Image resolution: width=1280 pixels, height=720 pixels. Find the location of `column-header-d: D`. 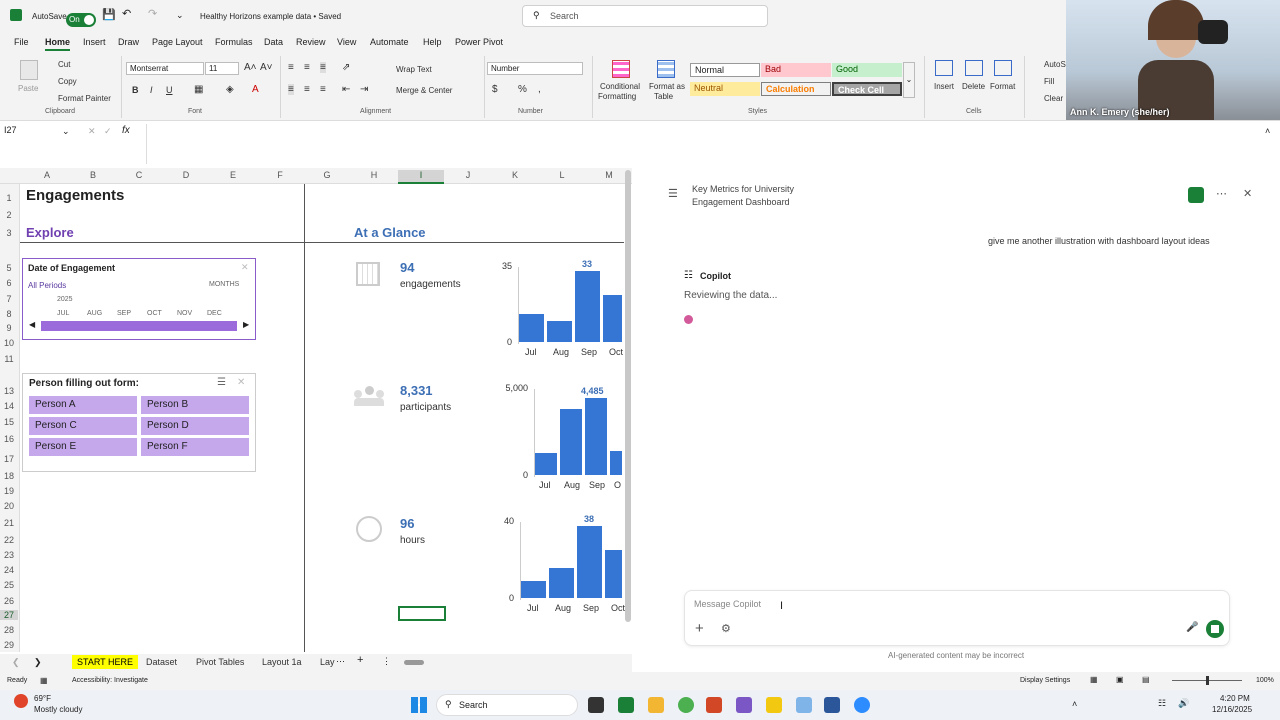

column-header-d: D is located at coordinates (186, 177).